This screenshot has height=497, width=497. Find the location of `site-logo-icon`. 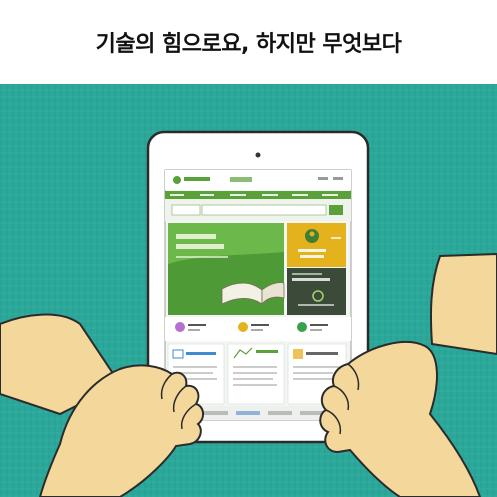

site-logo-icon is located at coordinates (177, 180).